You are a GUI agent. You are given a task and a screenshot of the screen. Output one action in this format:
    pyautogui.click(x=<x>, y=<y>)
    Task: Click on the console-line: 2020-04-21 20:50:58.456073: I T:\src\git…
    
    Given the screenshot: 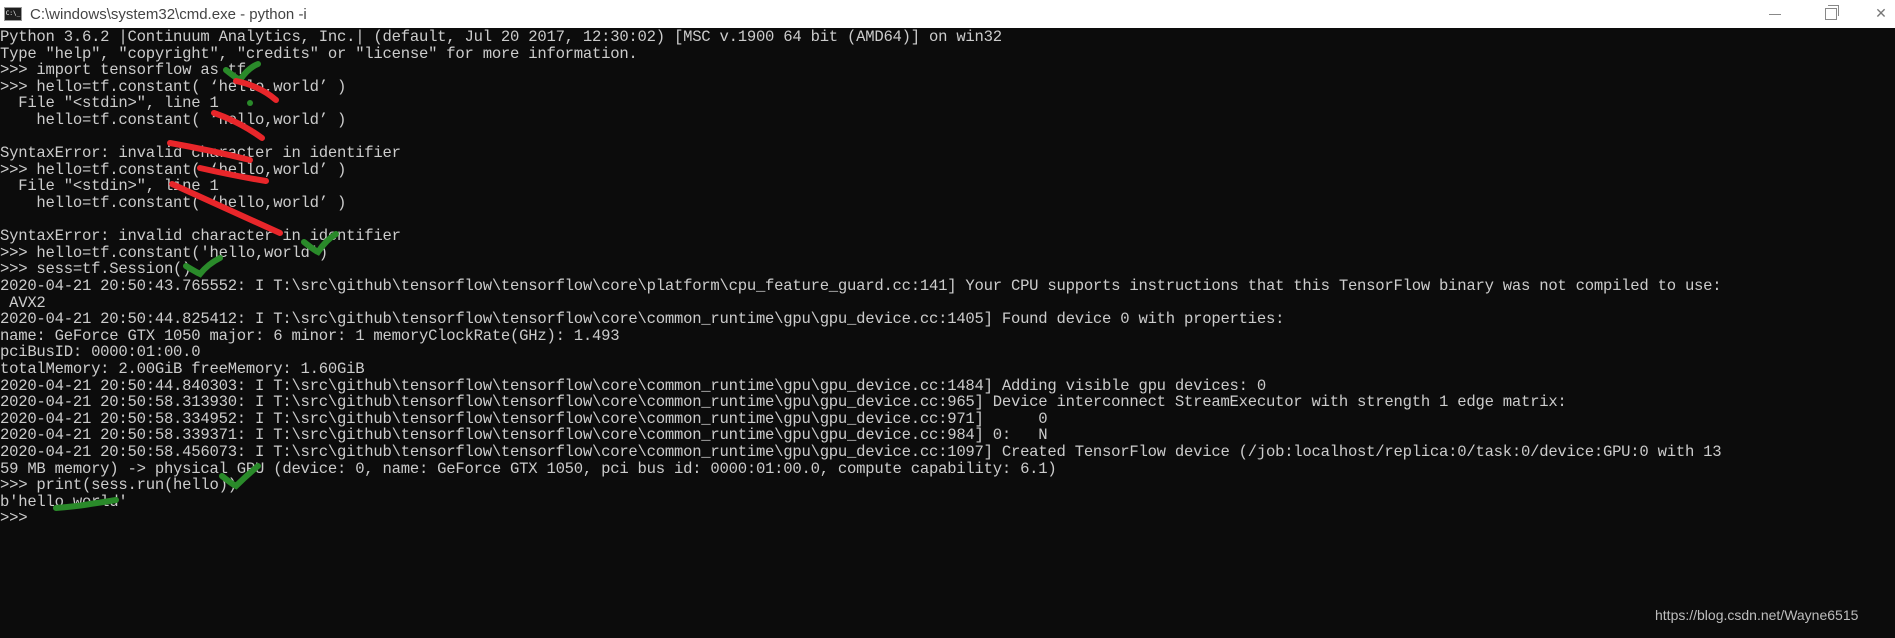 What is the action you would take?
    pyautogui.click(x=861, y=452)
    